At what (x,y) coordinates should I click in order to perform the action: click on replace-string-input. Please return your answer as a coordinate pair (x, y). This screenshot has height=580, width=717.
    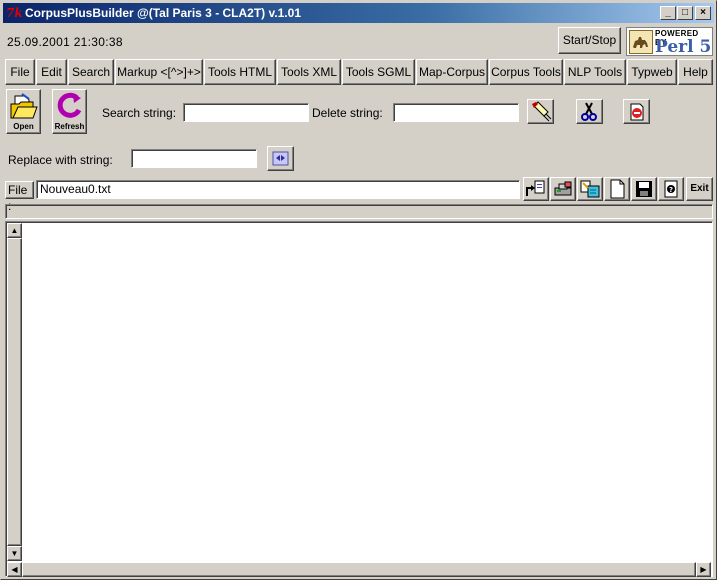
    Looking at the image, I should click on (194, 158).